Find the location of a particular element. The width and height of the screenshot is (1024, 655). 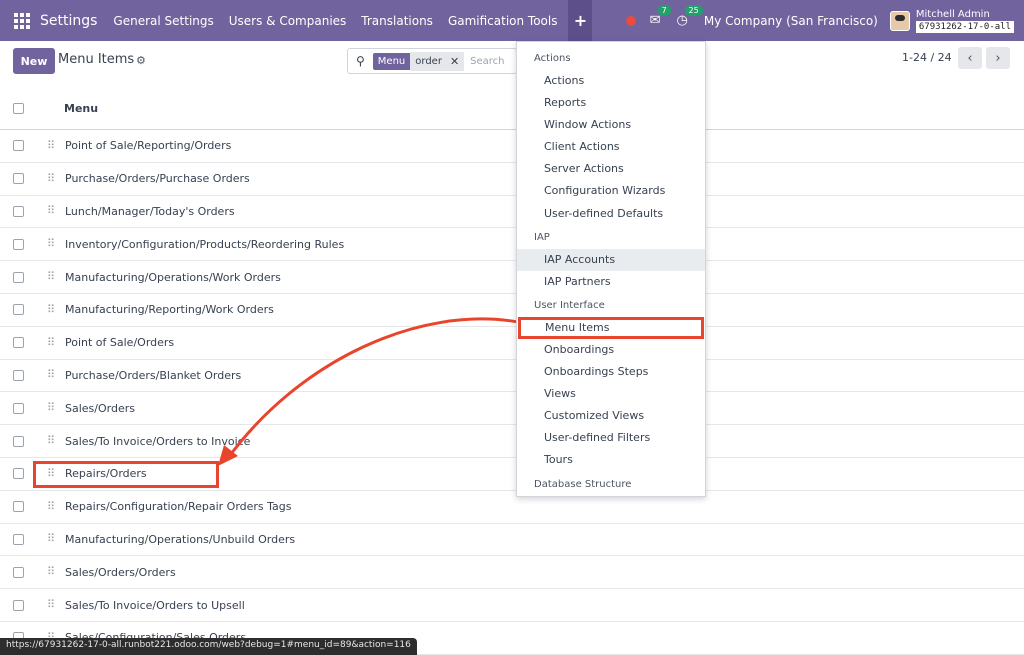

dropdown-item: Customized Views is located at coordinates (611, 416).